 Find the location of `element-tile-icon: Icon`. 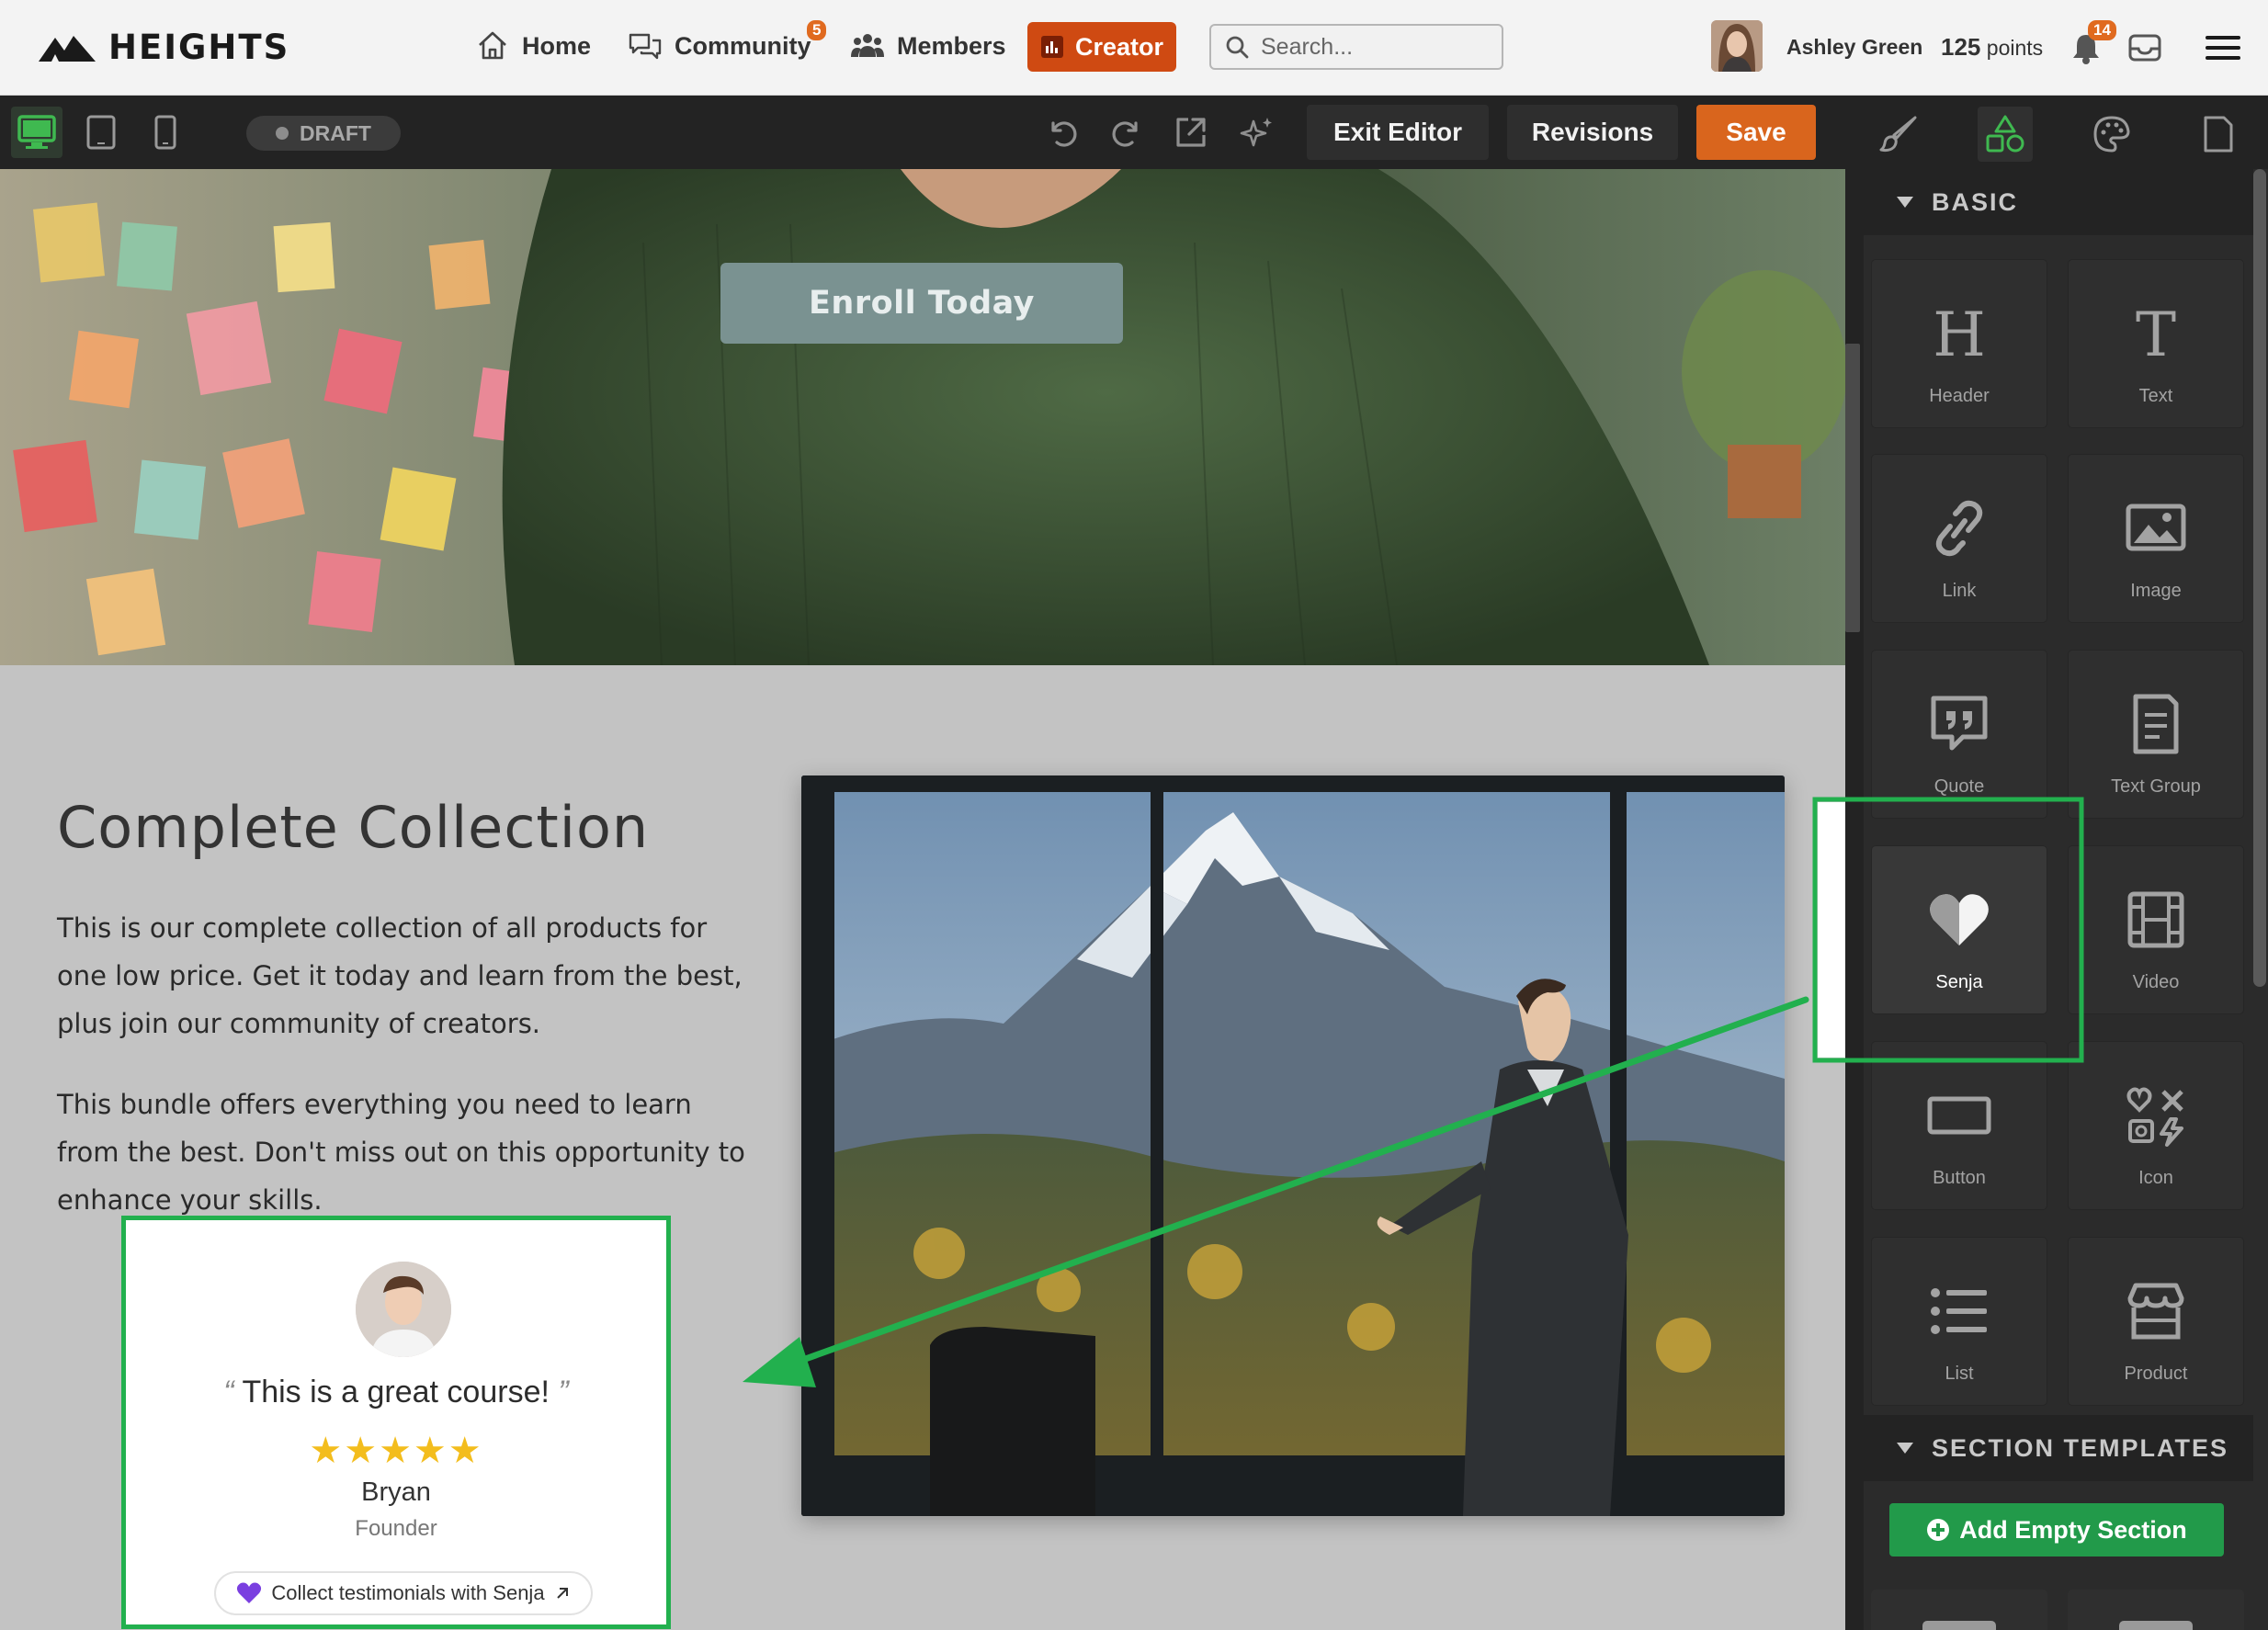

element-tile-icon: Icon is located at coordinates (2156, 1125).